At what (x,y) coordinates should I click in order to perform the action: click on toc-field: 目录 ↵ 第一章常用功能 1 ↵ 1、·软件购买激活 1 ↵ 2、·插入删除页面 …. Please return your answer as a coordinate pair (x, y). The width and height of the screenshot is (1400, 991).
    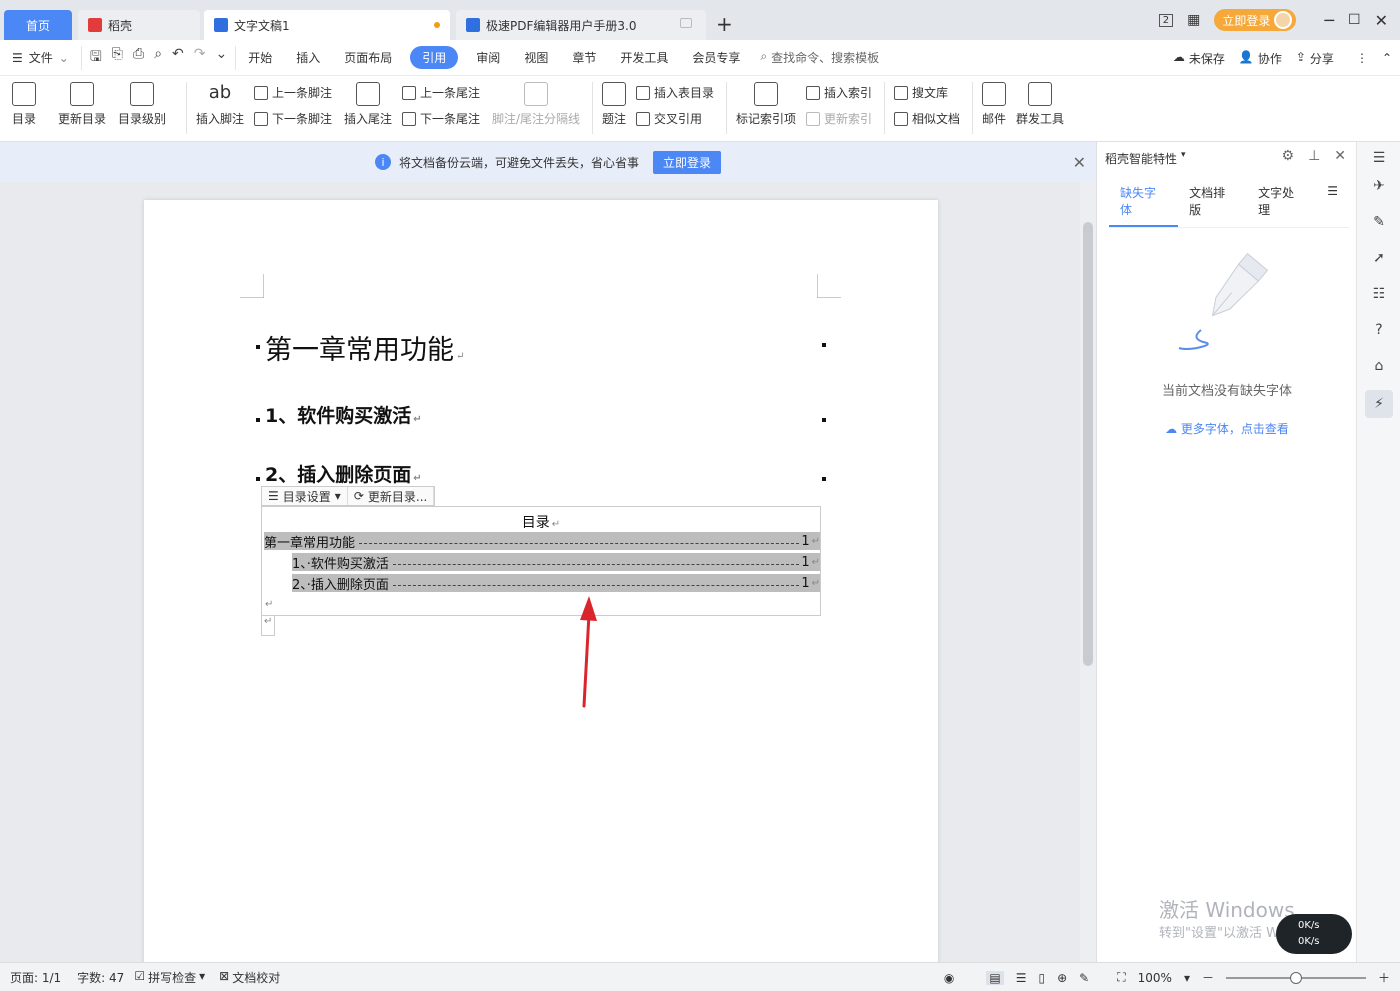
    Looking at the image, I should click on (541, 561).